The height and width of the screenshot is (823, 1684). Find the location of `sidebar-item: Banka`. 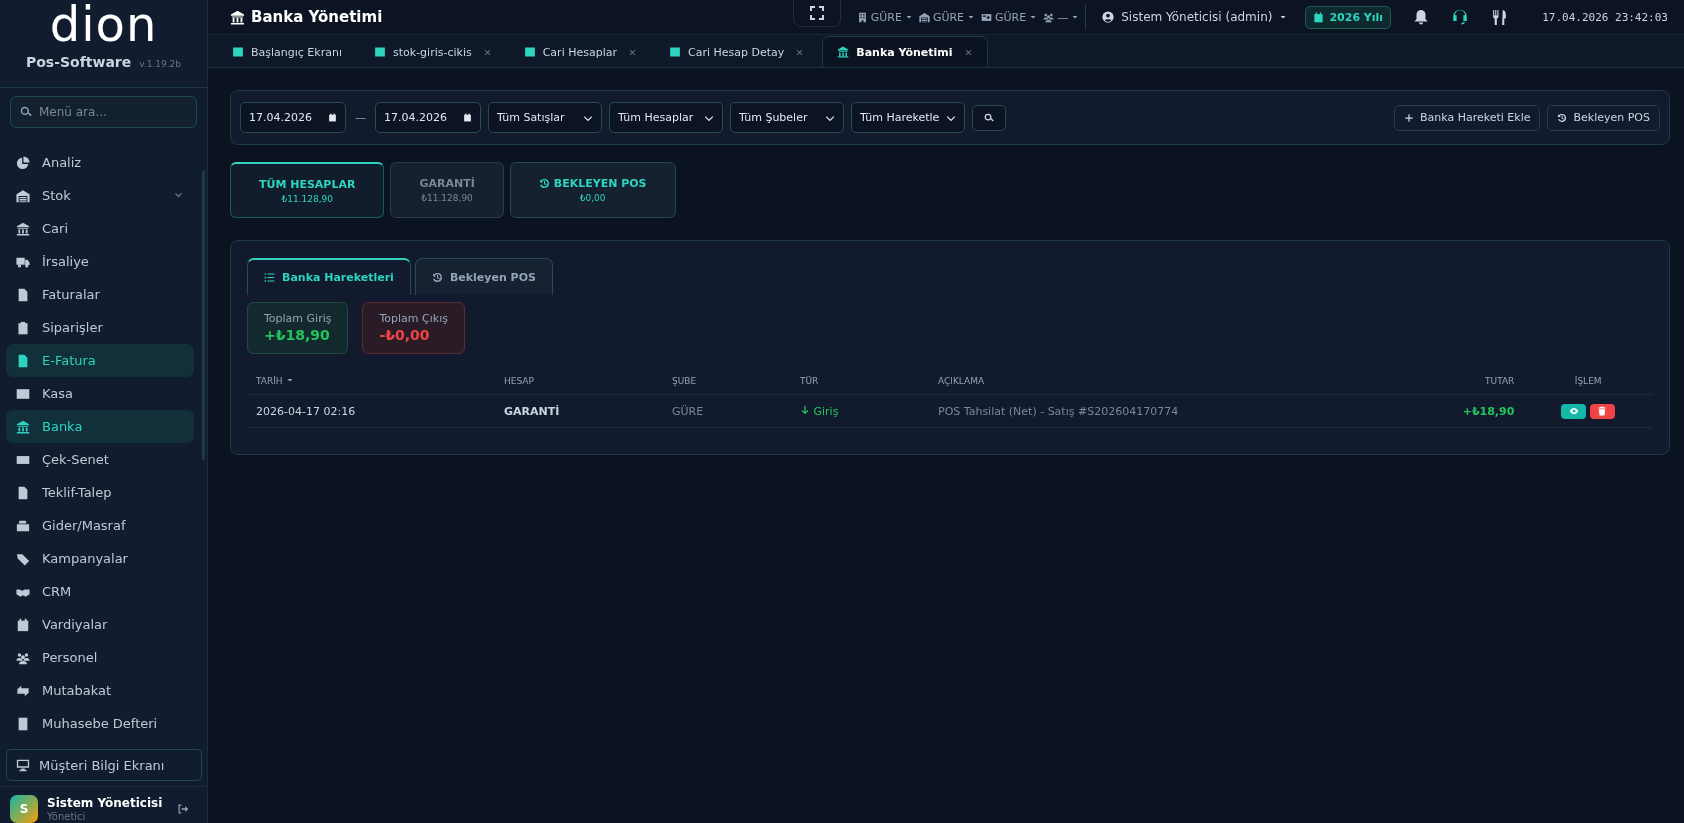

sidebar-item: Banka is located at coordinates (100, 426).